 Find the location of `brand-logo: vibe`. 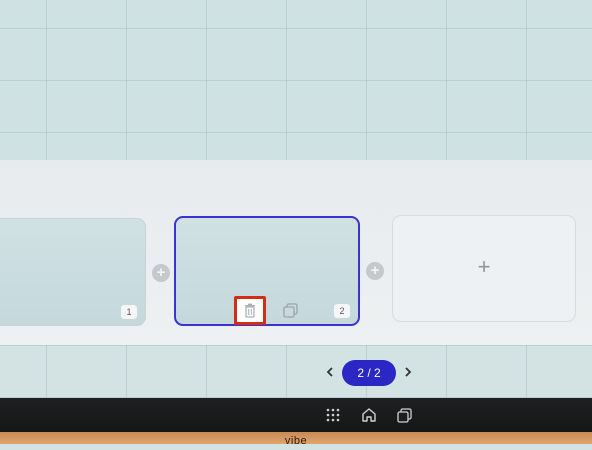

brand-logo: vibe is located at coordinates (296, 441).